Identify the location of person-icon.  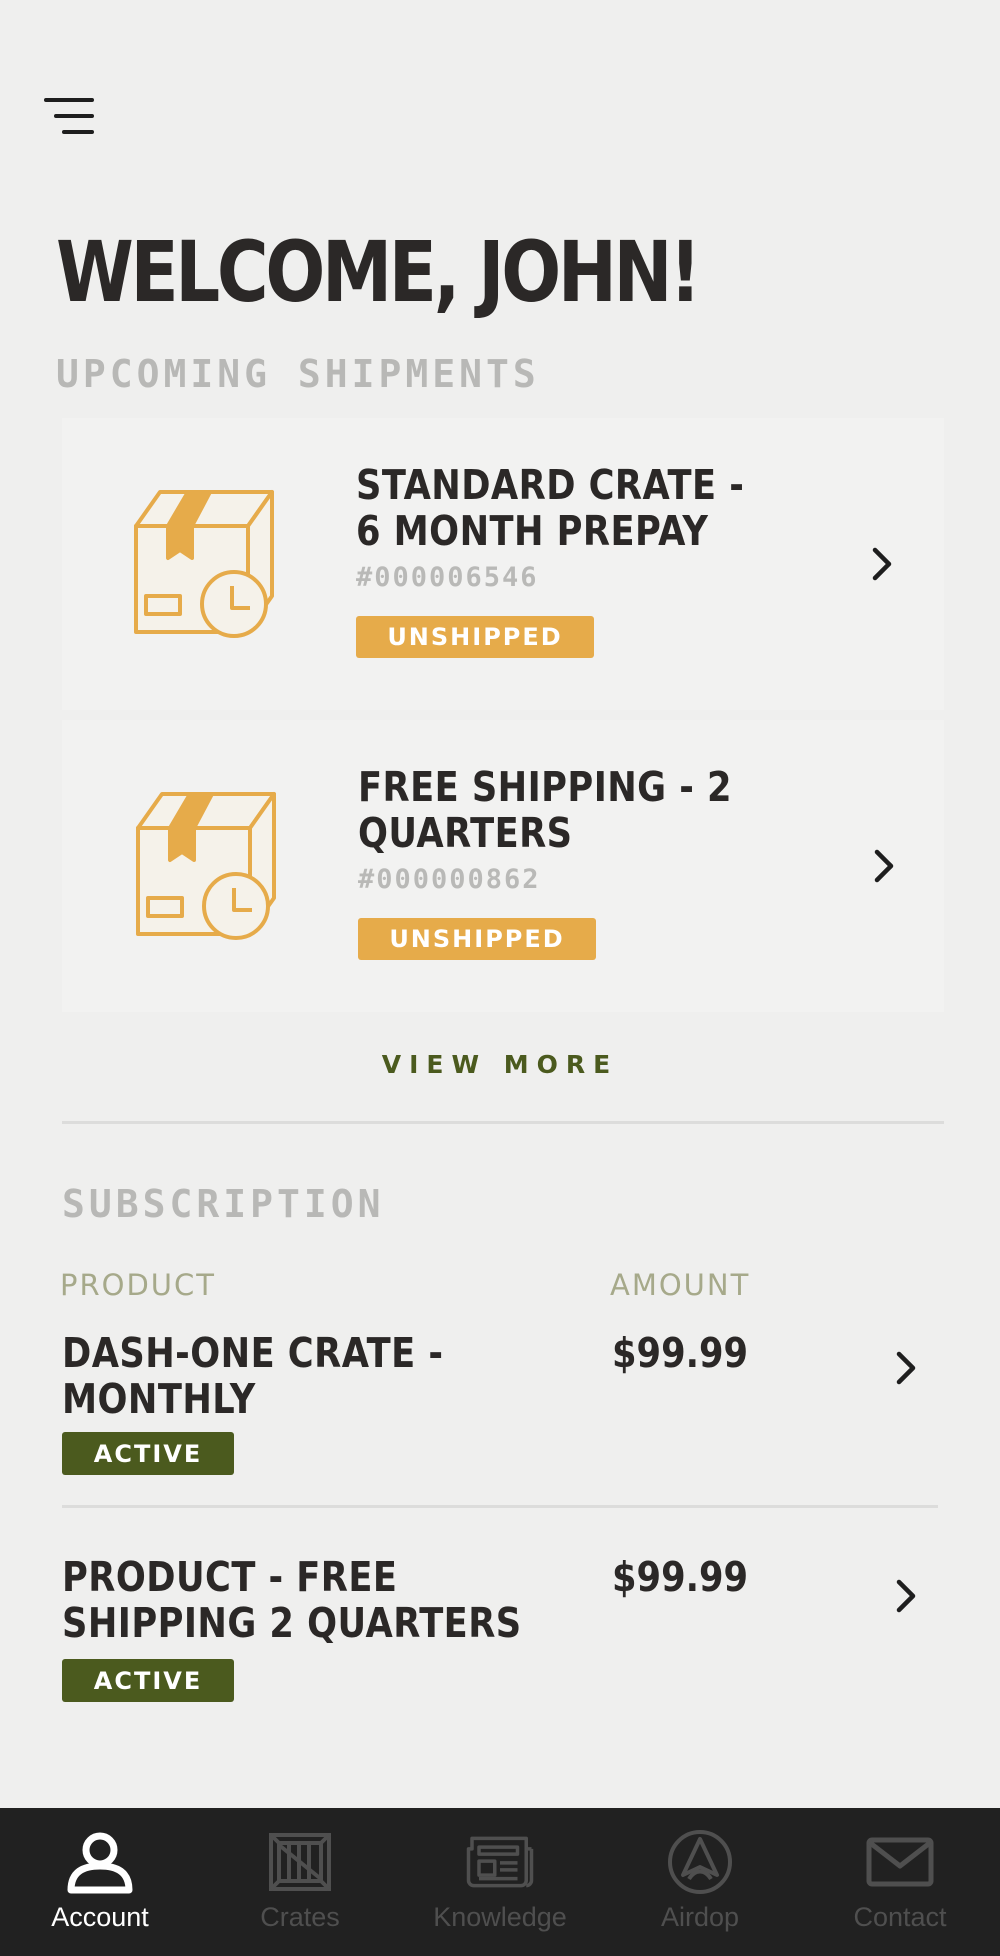
(100, 1862).